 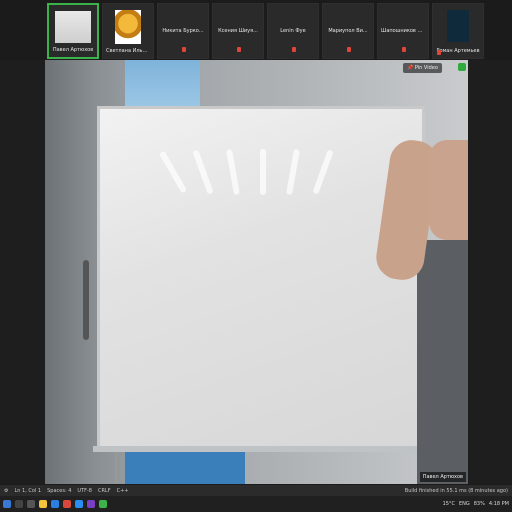 What do you see at coordinates (104, 491) in the screenshot?
I see `status-eol: CRLF` at bounding box center [104, 491].